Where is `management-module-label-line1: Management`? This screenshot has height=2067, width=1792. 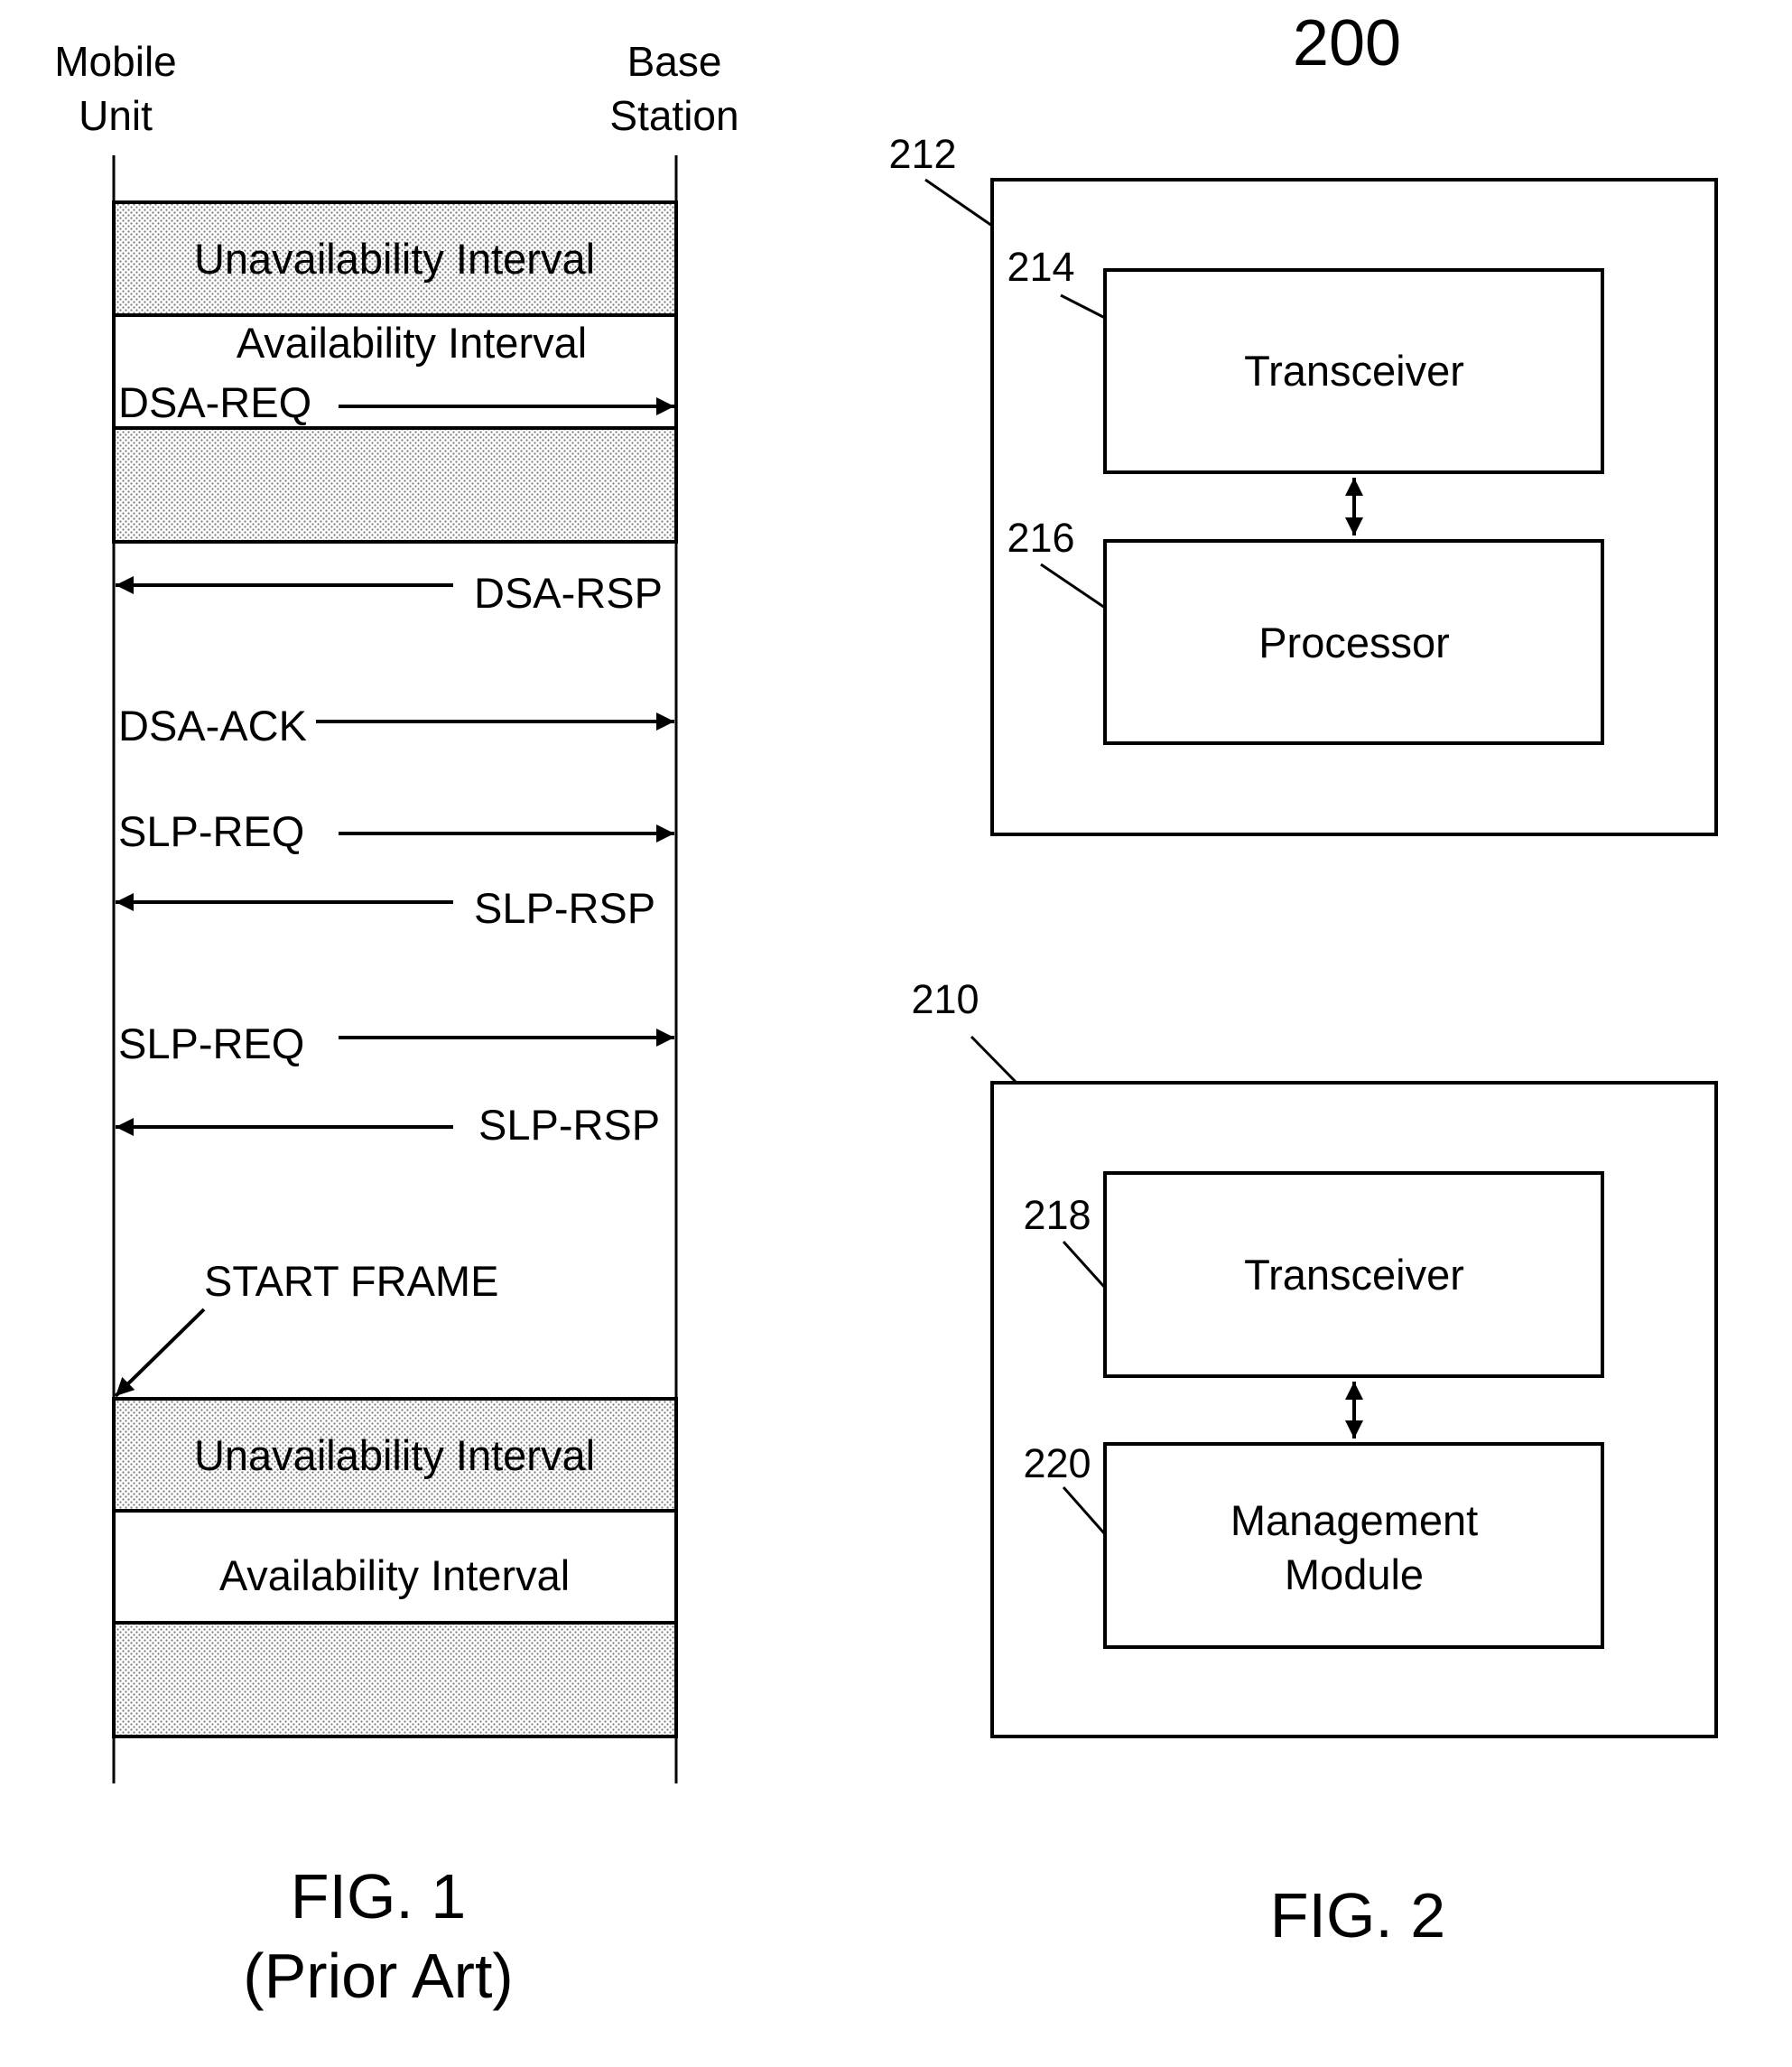
management-module-label-line1: Management is located at coordinates (1354, 1520).